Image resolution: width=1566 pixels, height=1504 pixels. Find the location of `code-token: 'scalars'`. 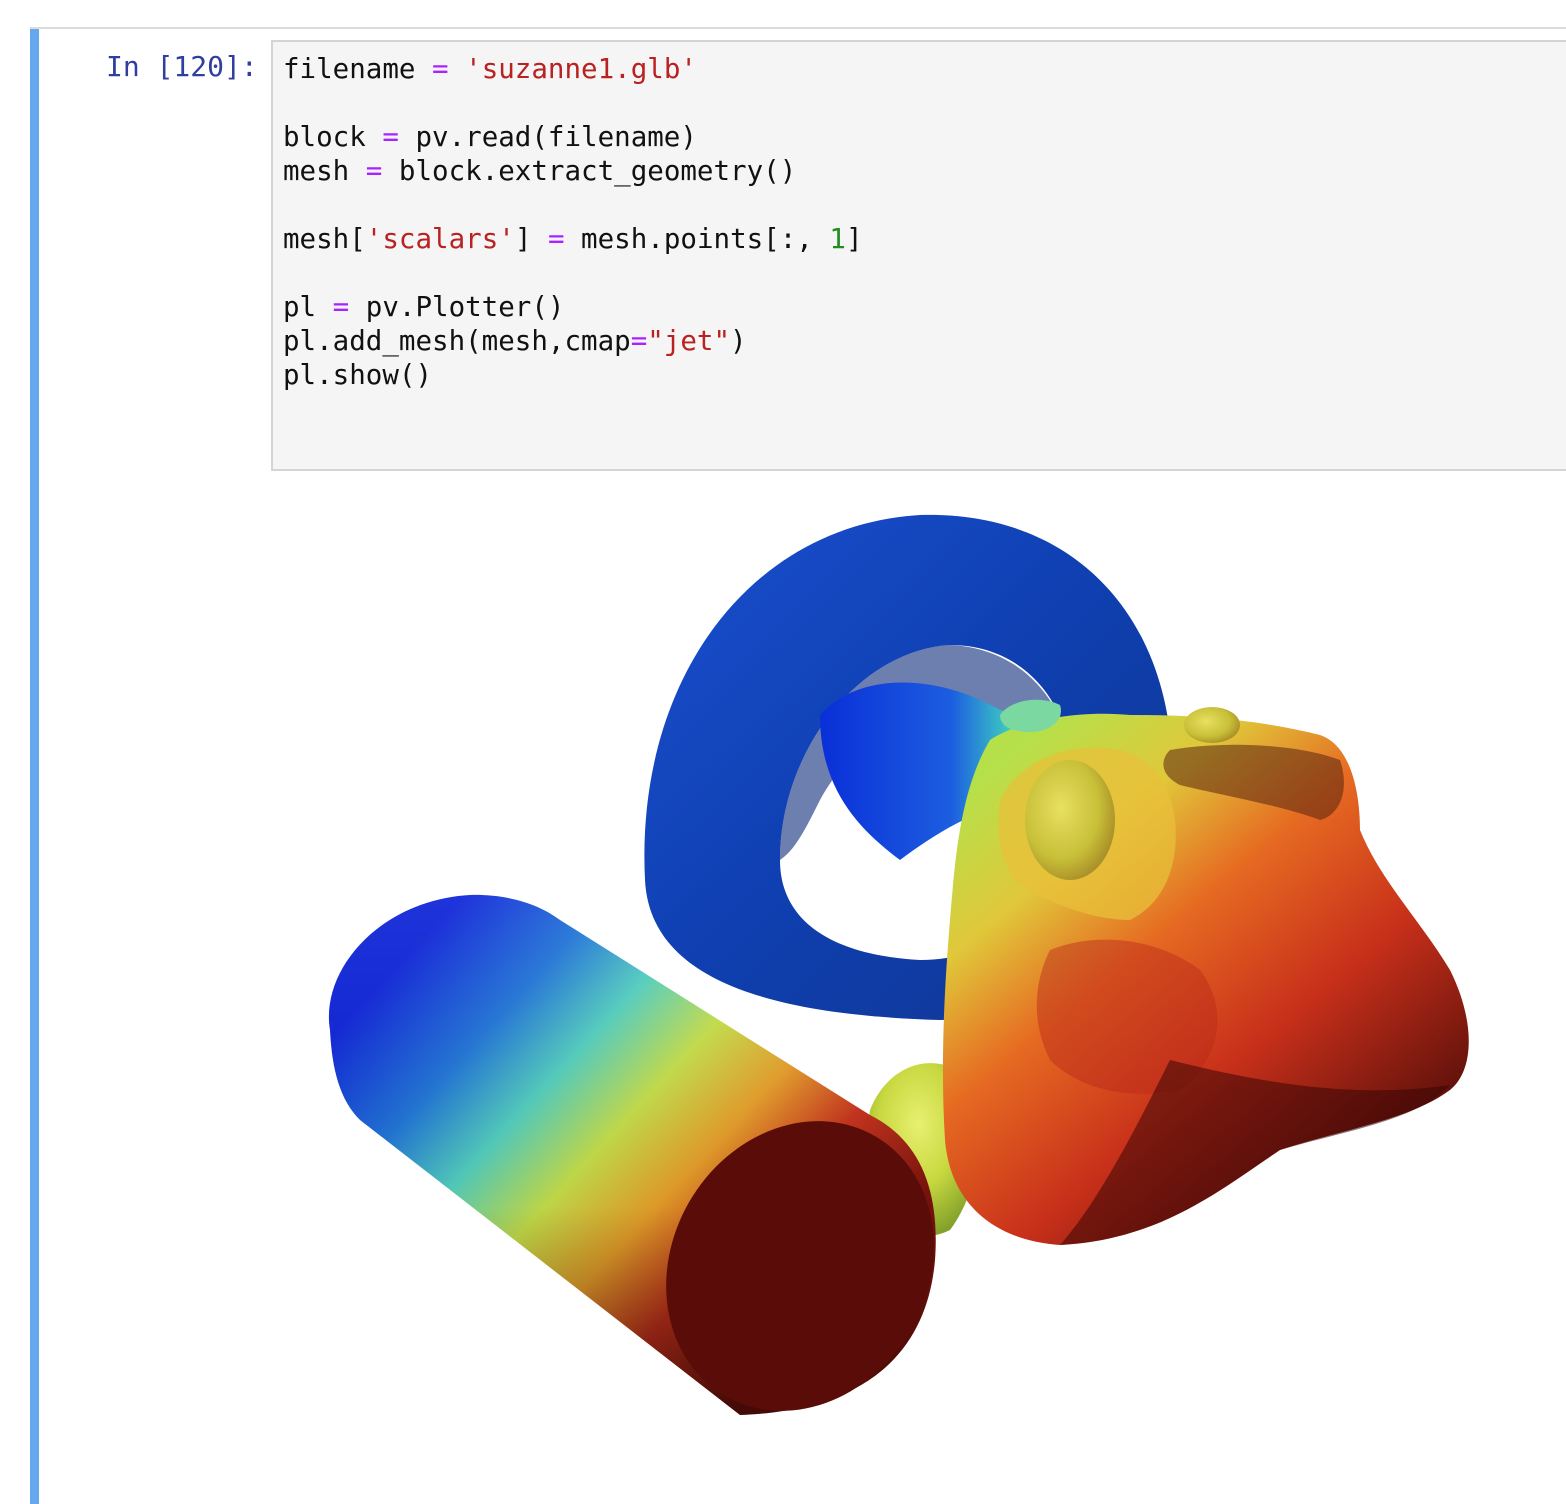

code-token: 'scalars' is located at coordinates (440, 239).